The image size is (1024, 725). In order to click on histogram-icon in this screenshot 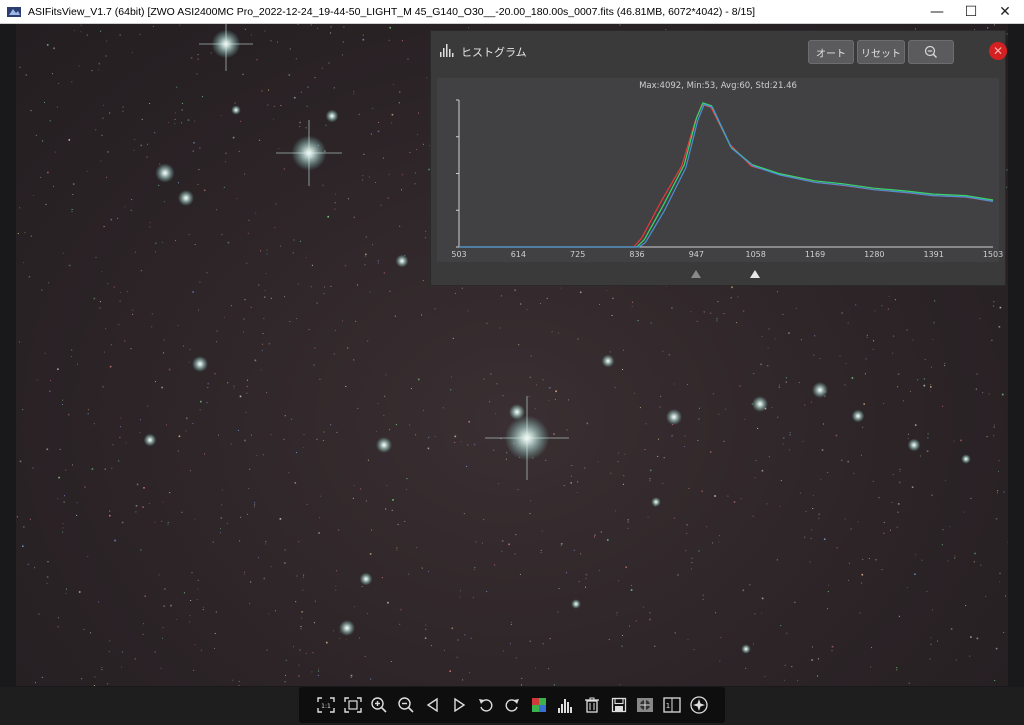, I will do `click(447, 50)`.